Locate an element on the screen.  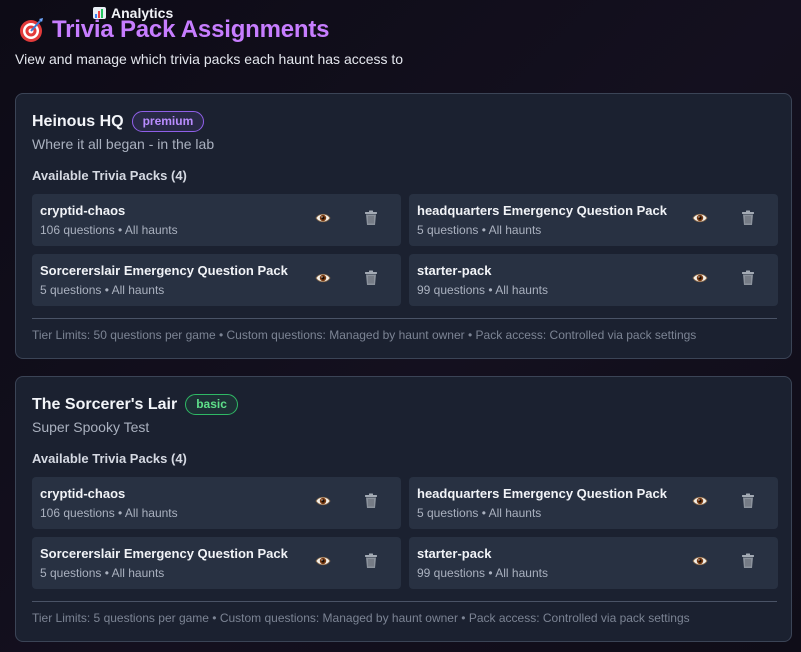
haunt-header: The Sorcerer's Lair basic is located at coordinates (135, 404).